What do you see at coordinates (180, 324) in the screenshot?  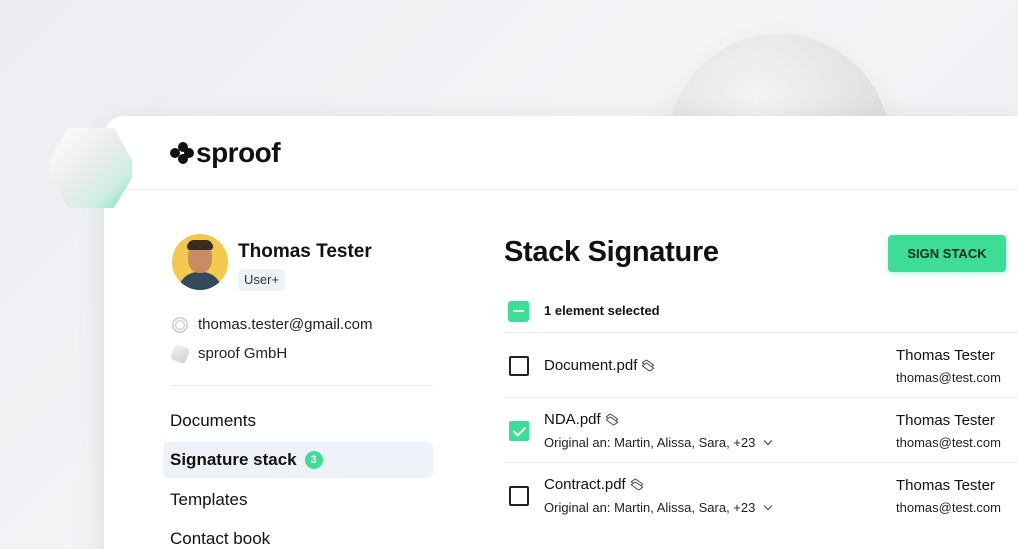 I see `email-icon` at bounding box center [180, 324].